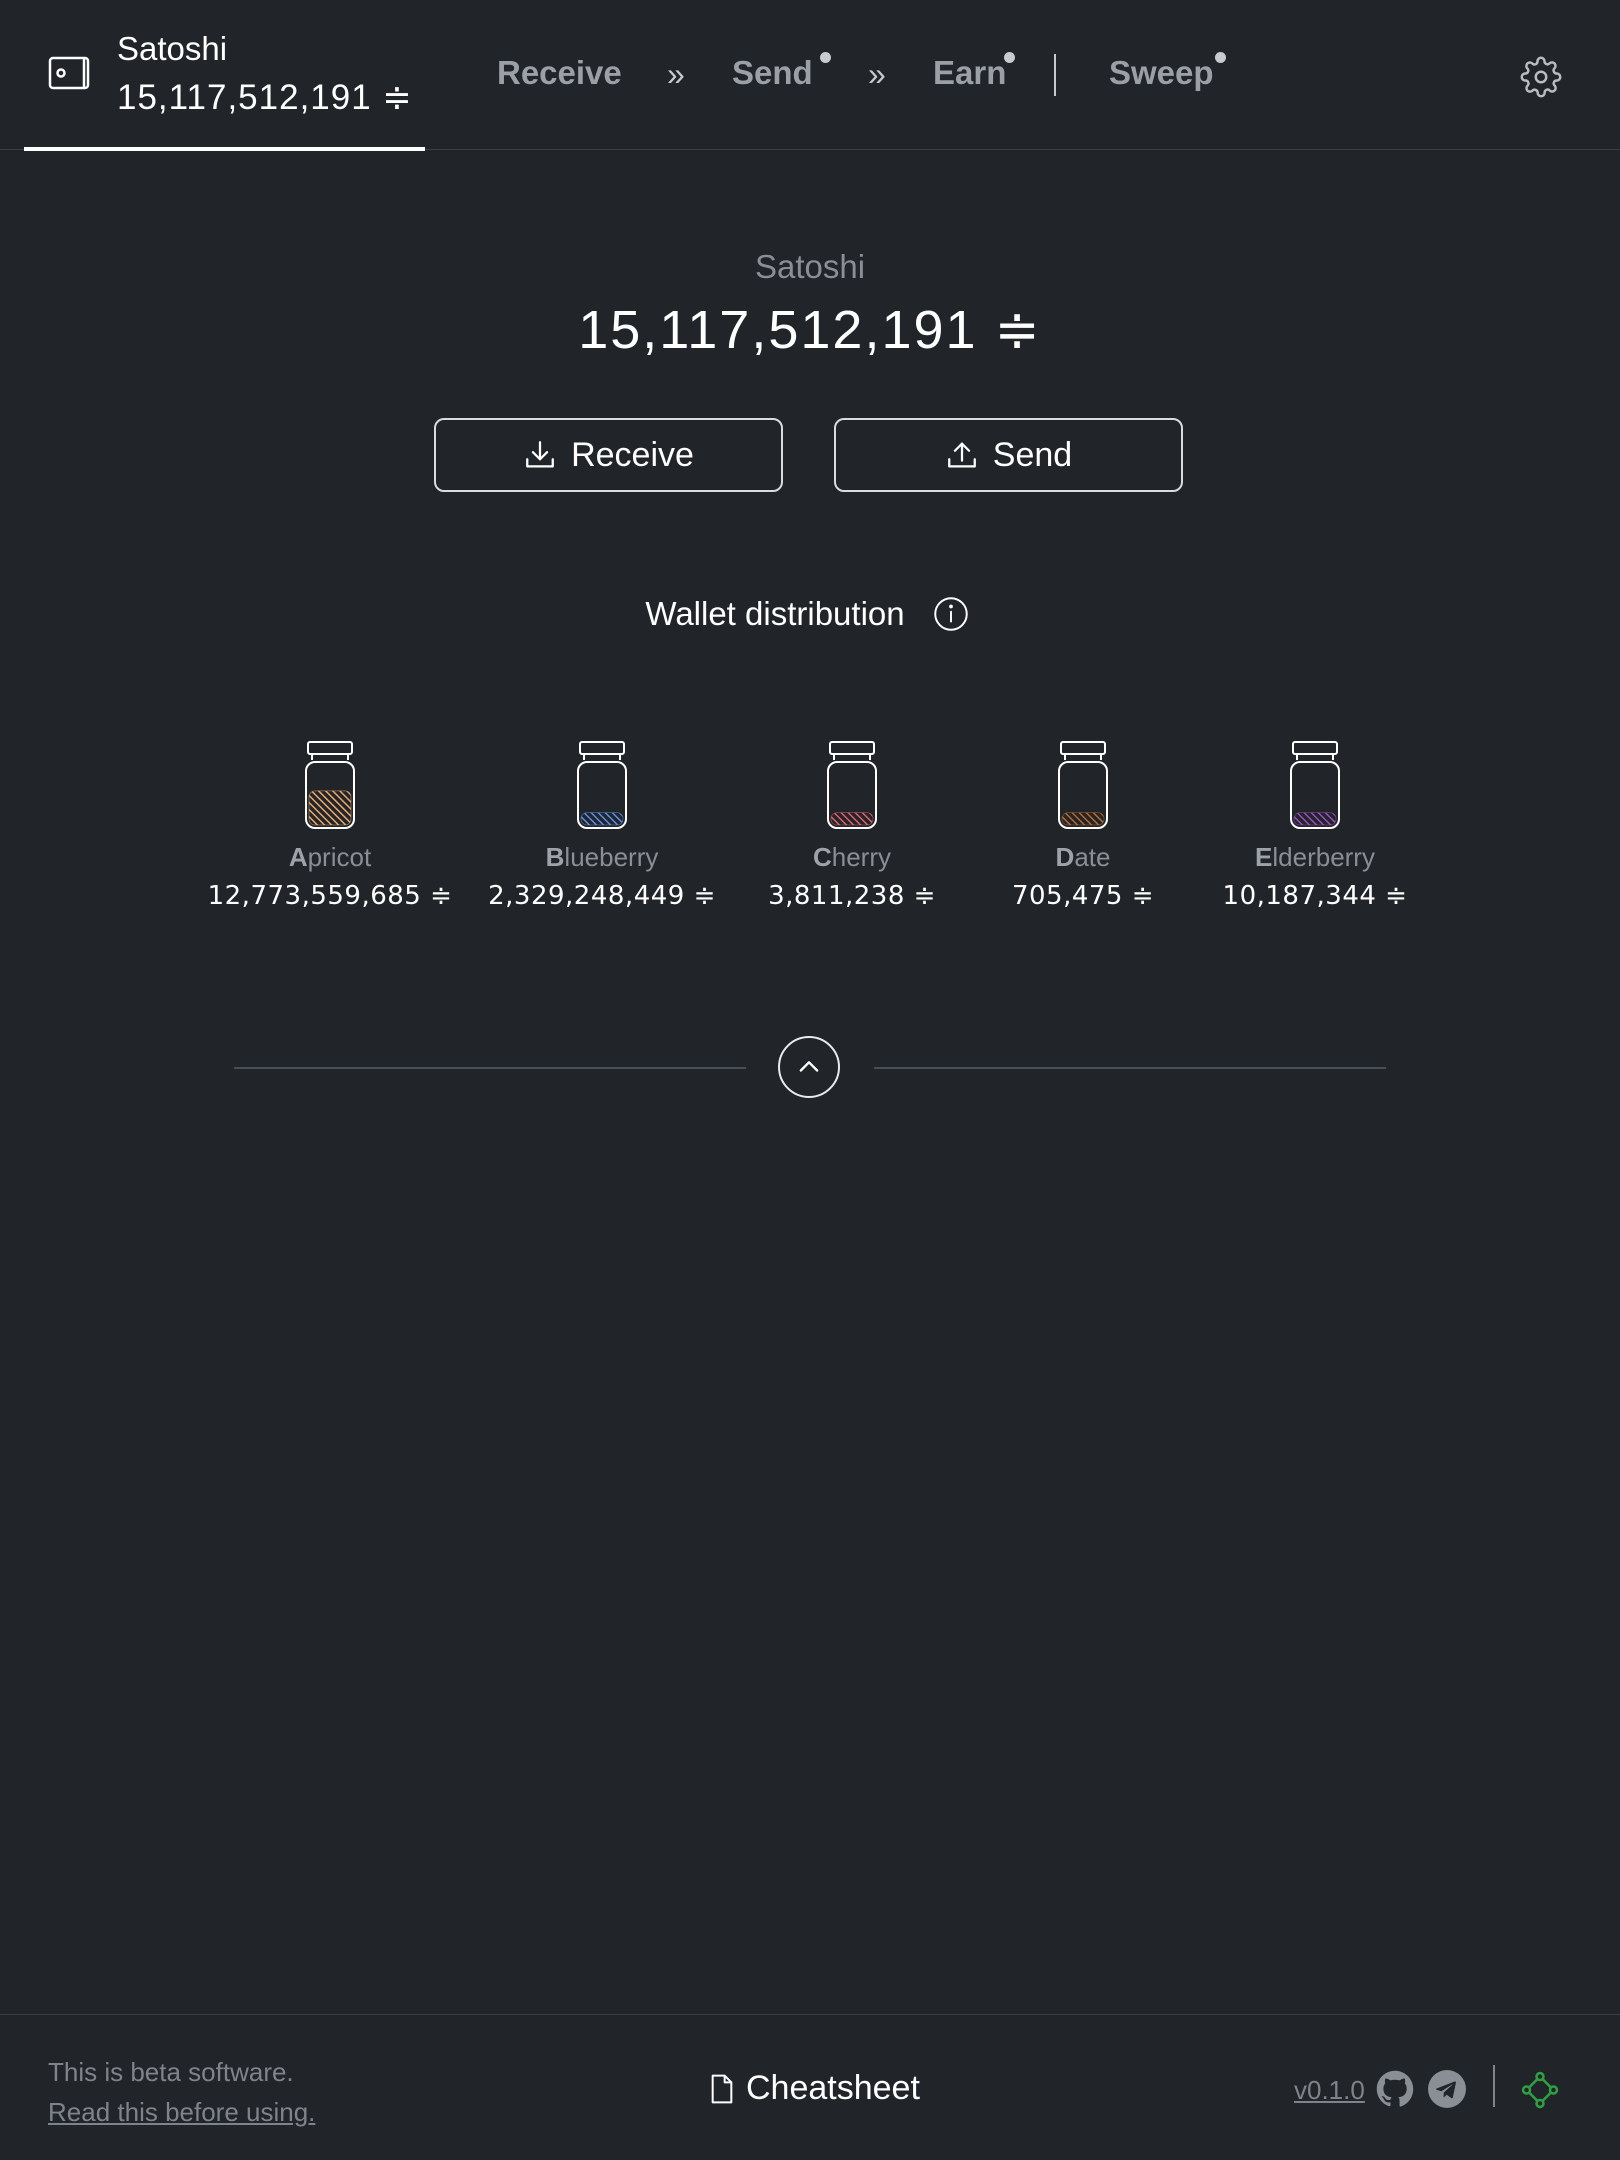 The width and height of the screenshot is (1620, 2160). I want to click on cheatsheet-label: Cheatsheet, so click(833, 2088).